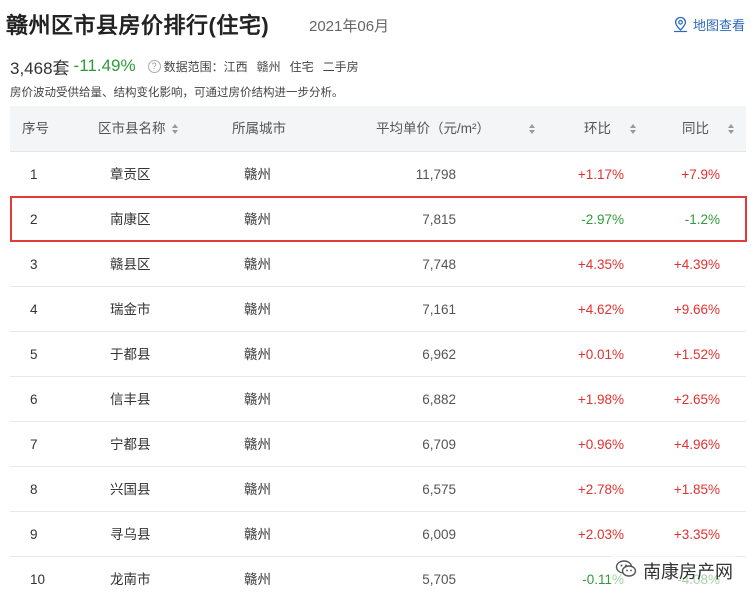  What do you see at coordinates (378, 399) in the screenshot?
I see `table-row: 6 信丰县 赣州 6,882 +1.98% +2.65%` at bounding box center [378, 399].